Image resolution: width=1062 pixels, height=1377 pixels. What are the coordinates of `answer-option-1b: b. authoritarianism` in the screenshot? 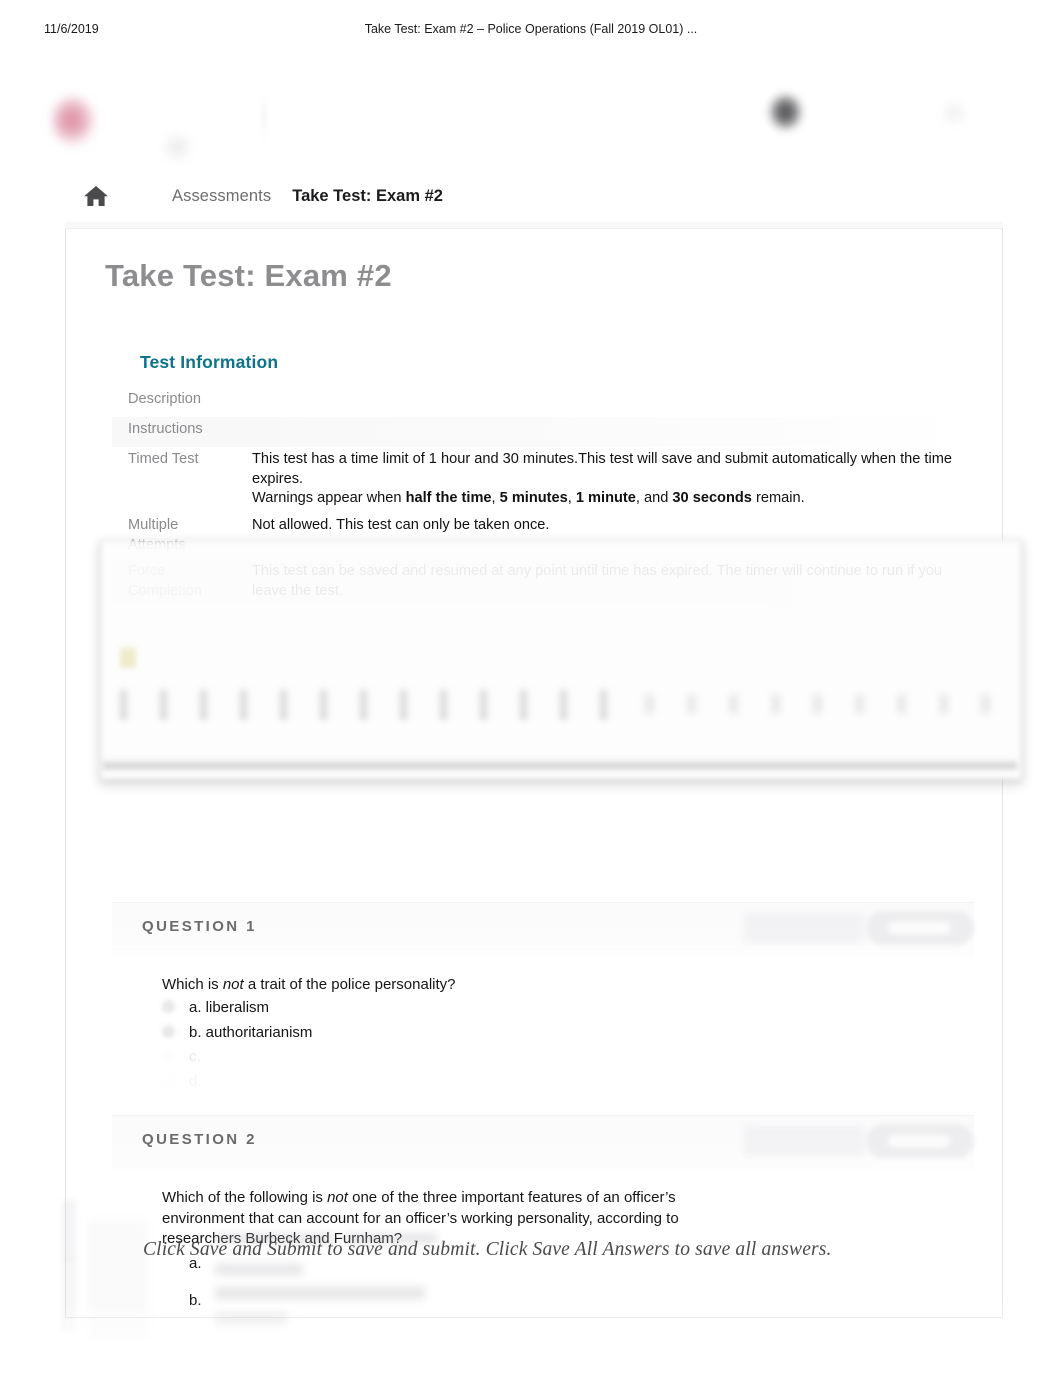 It's located at (568, 1033).